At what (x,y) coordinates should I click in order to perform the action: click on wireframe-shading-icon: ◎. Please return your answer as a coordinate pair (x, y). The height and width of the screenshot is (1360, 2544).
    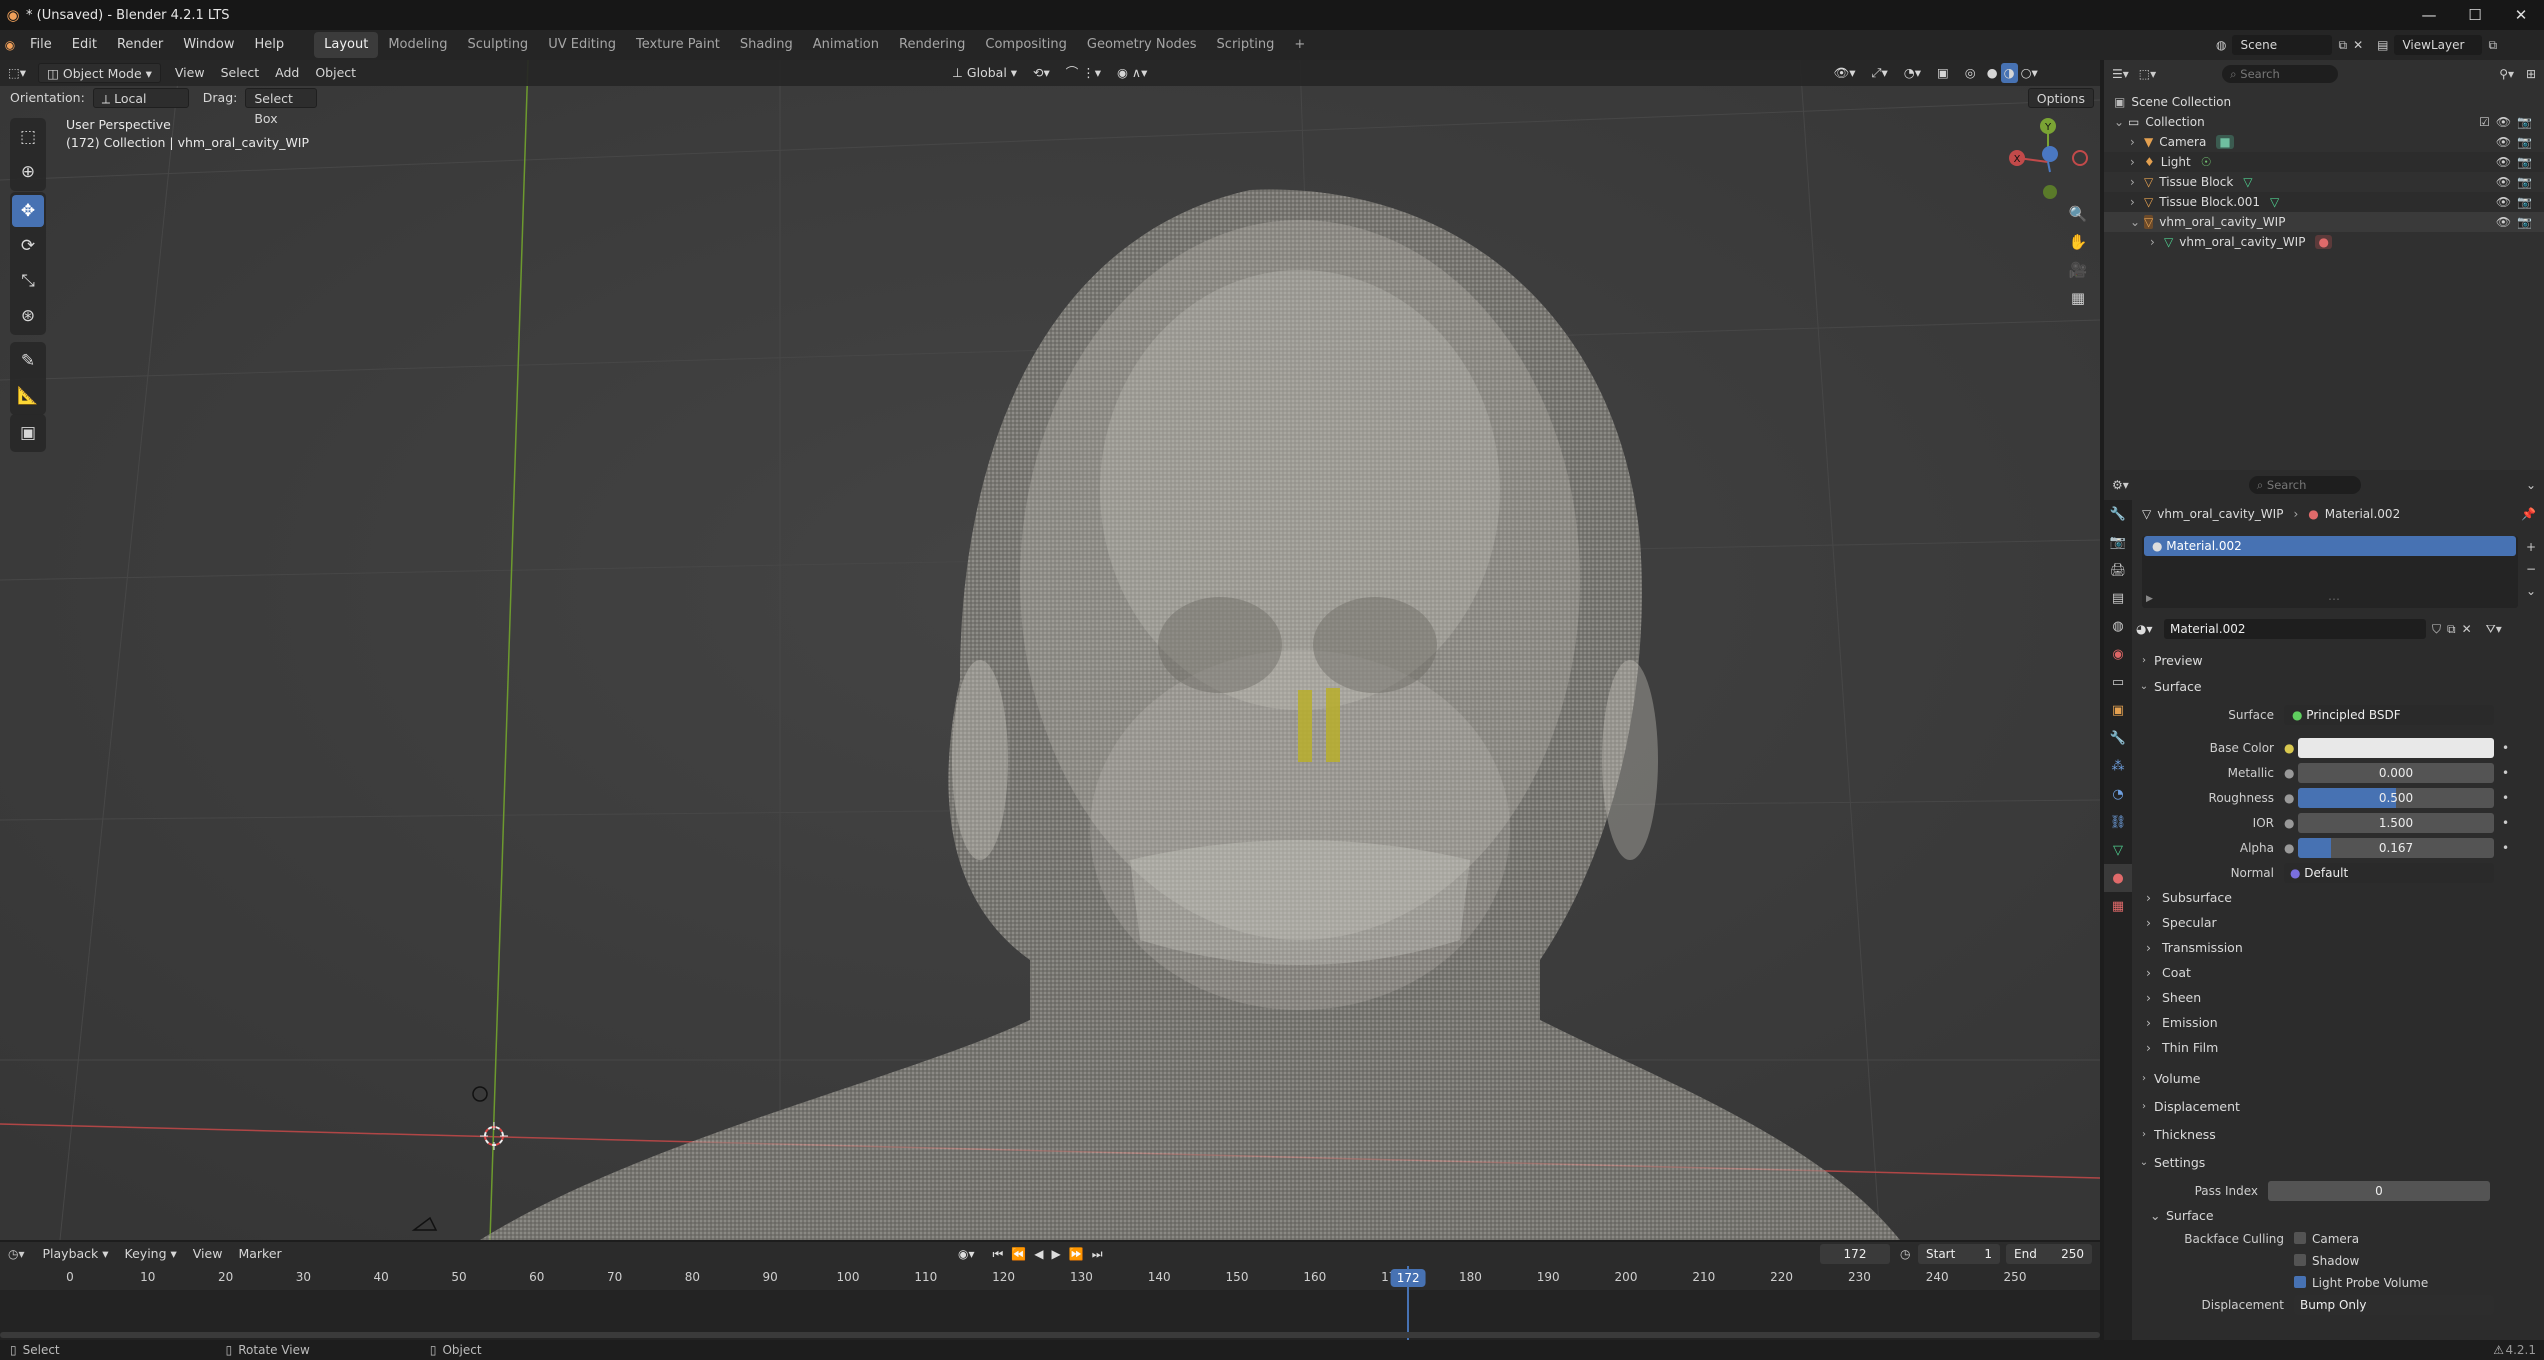
    Looking at the image, I should click on (1970, 73).